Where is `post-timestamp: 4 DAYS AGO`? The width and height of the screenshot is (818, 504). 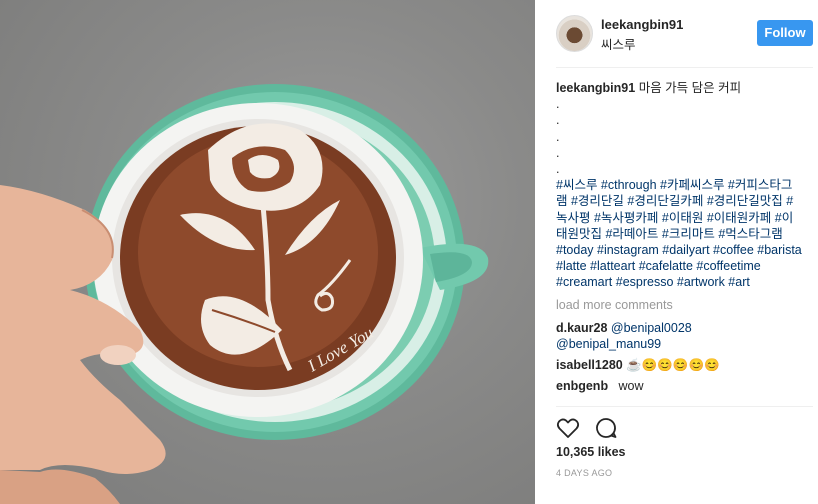 post-timestamp: 4 DAYS AGO is located at coordinates (584, 473).